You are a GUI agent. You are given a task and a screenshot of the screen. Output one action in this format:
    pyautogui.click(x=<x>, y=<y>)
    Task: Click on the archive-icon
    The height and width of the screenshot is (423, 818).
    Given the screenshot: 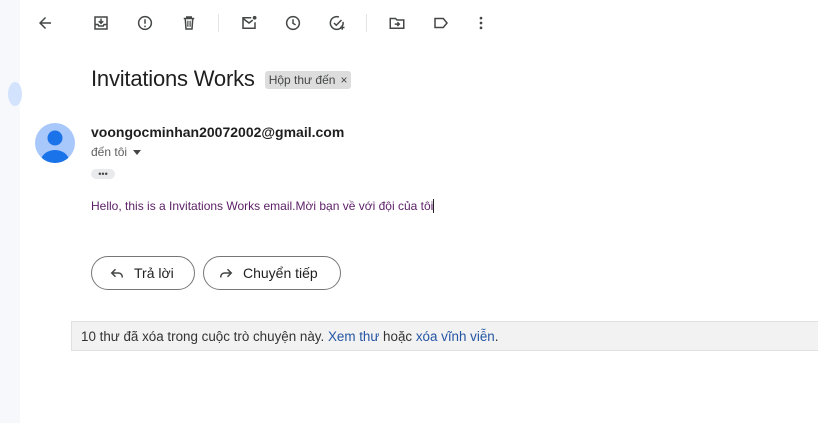 What is the action you would take?
    pyautogui.click(x=101, y=23)
    